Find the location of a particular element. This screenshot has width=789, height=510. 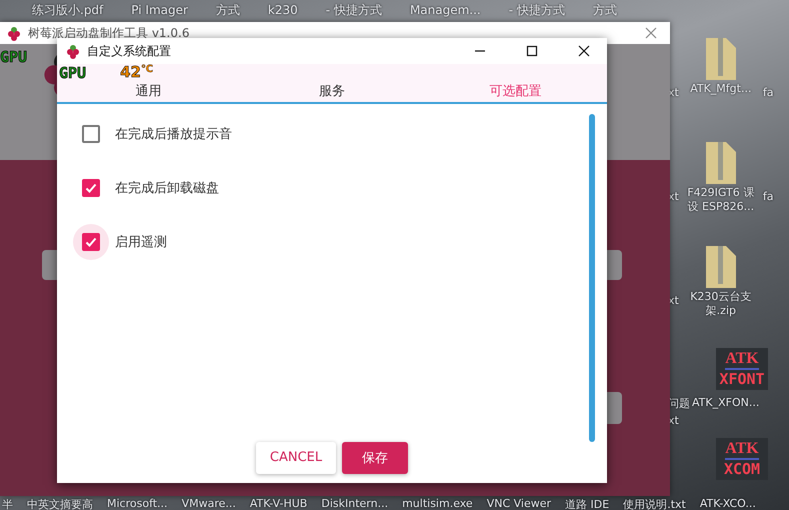

temperature-unit: ℃ is located at coordinates (147, 69).